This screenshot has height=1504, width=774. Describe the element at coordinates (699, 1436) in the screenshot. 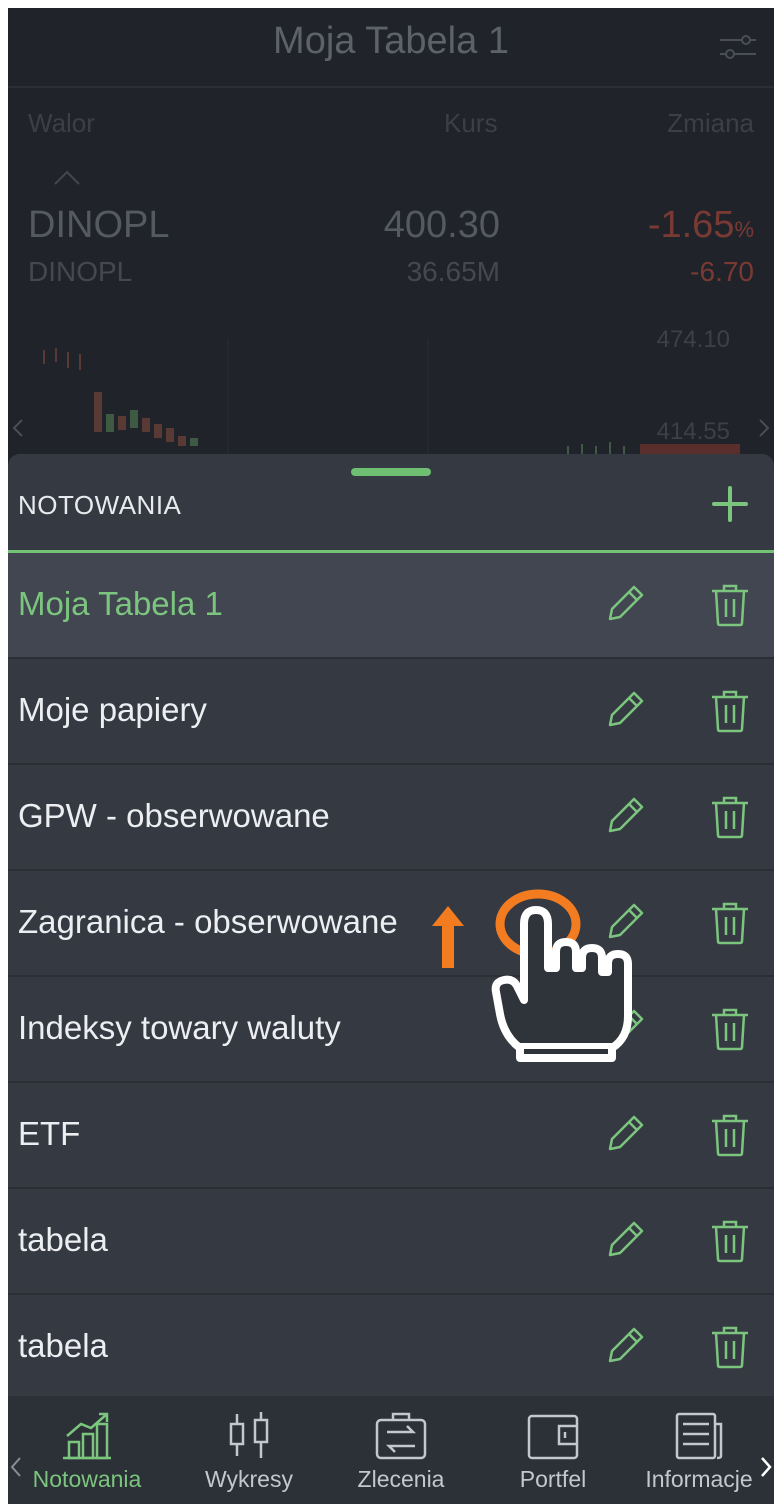

I see `news-icon` at that location.